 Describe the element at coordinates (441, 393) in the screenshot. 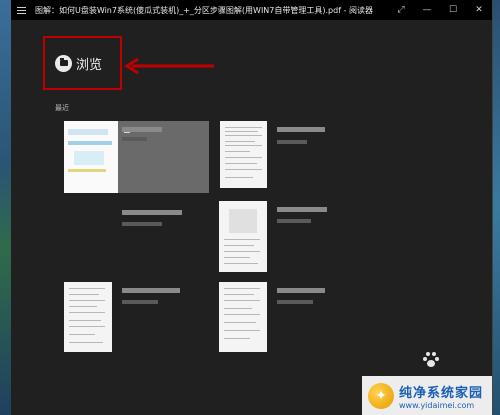

I see `watermark-text: 纯净系统家园` at that location.